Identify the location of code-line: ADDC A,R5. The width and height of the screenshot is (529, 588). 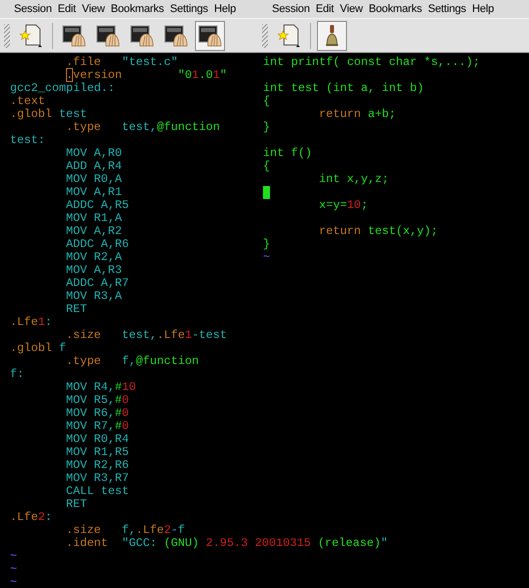
(97, 205).